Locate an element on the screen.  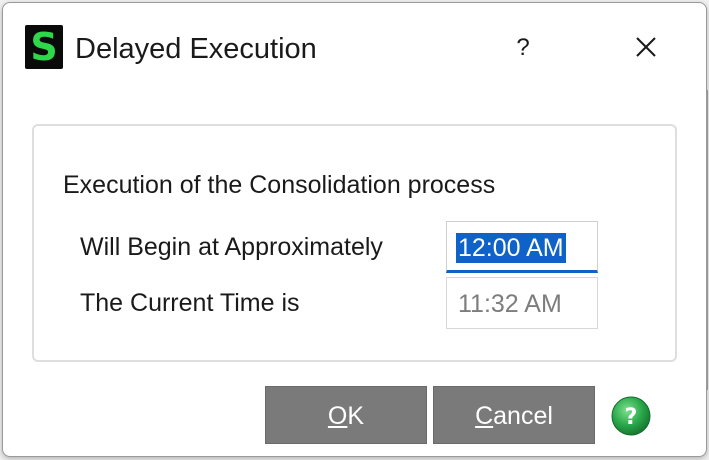
section-heading: Execution of the Consolidation process is located at coordinates (279, 185).